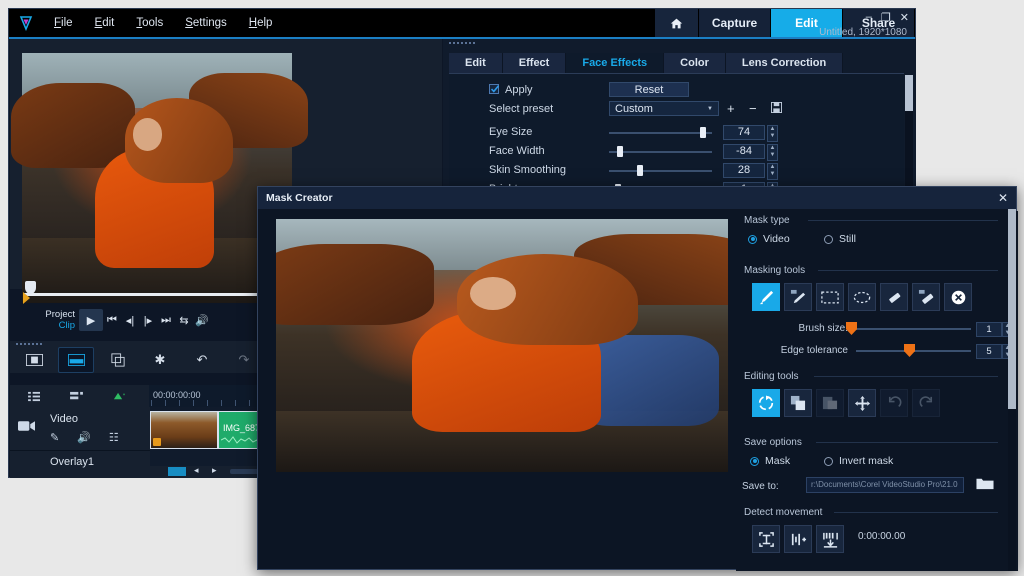  Describe the element at coordinates (744, 170) in the screenshot. I see `skin-smoothing-value: 28` at that location.